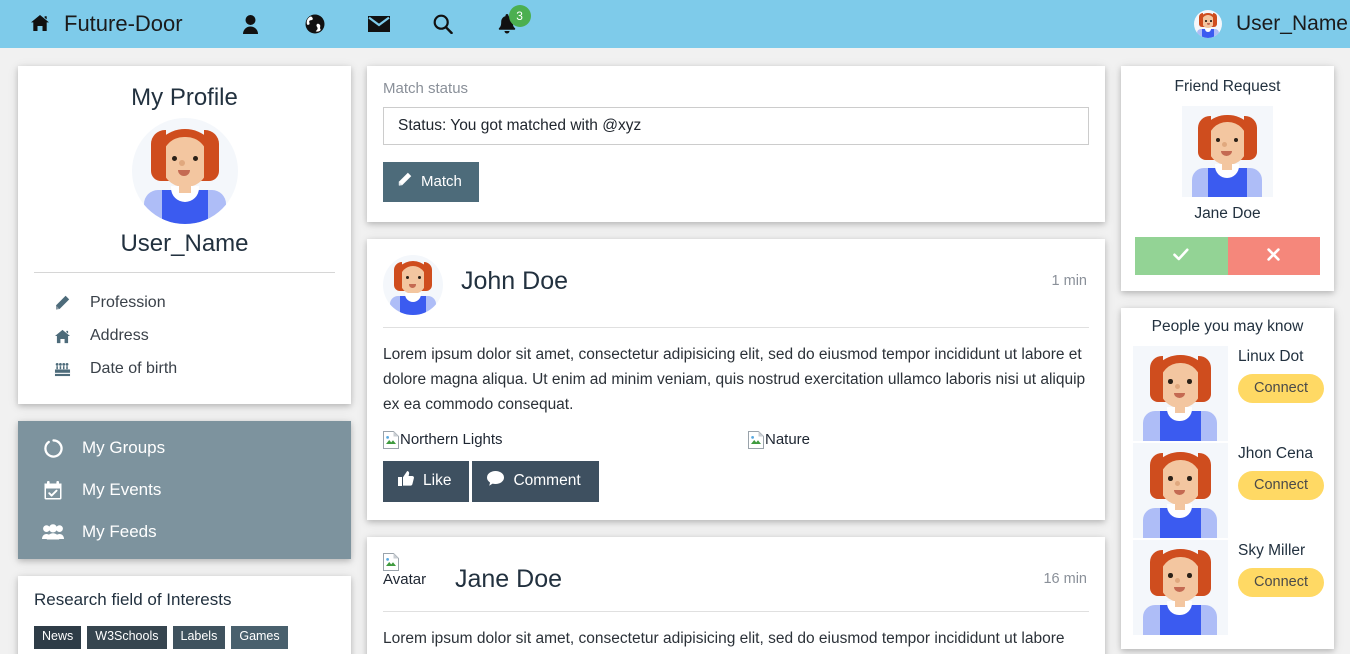 Image resolution: width=1350 pixels, height=654 pixels. What do you see at coordinates (134, 368) in the screenshot?
I see `profile-detail-label: Date of birth` at bounding box center [134, 368].